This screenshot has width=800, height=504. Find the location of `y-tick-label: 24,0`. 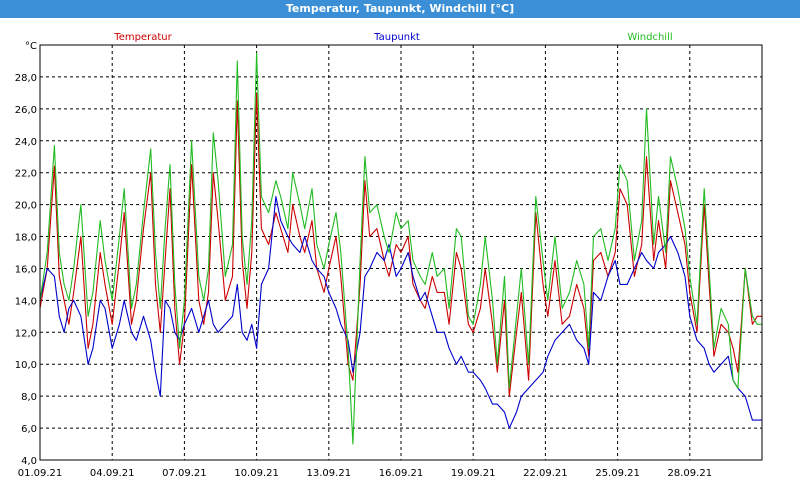

y-tick-label: 24,0 is located at coordinates (26, 142).